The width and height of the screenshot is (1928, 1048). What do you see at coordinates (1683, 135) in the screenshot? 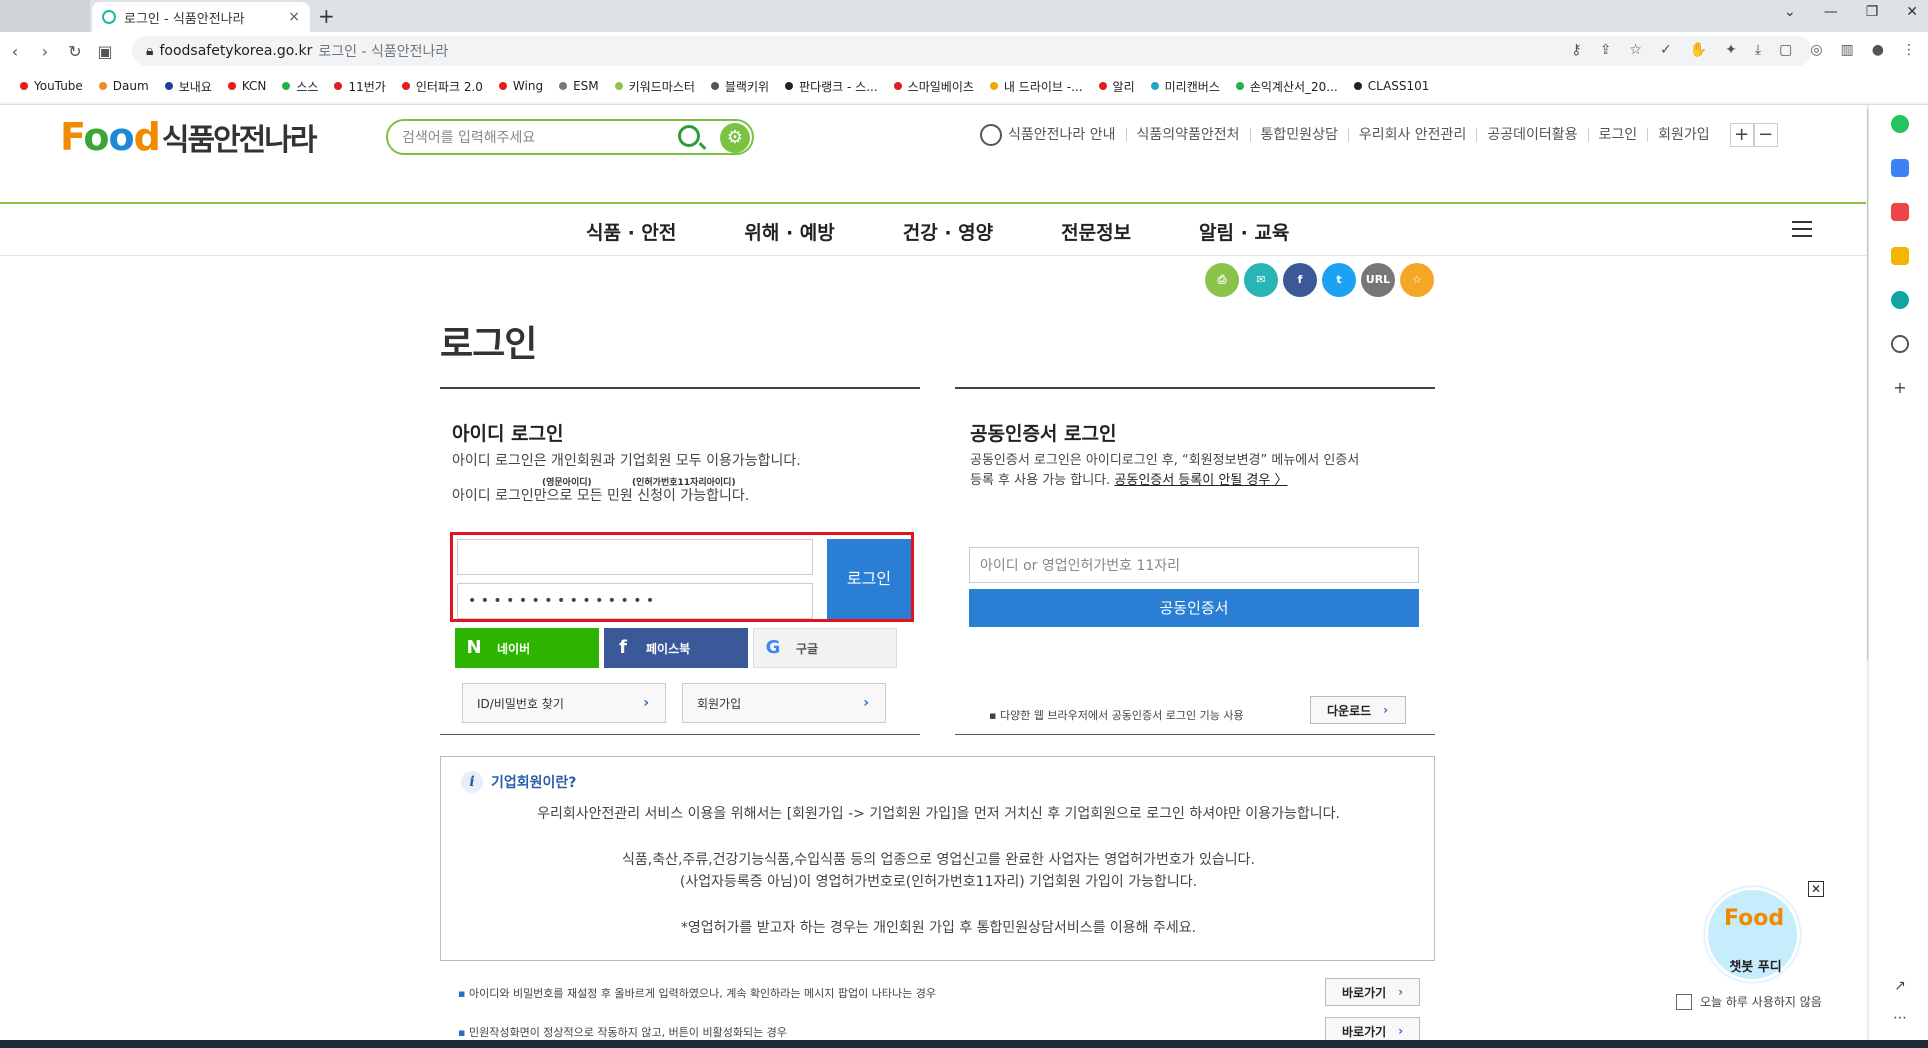
I see `util-nav-item: 회원가입` at bounding box center [1683, 135].